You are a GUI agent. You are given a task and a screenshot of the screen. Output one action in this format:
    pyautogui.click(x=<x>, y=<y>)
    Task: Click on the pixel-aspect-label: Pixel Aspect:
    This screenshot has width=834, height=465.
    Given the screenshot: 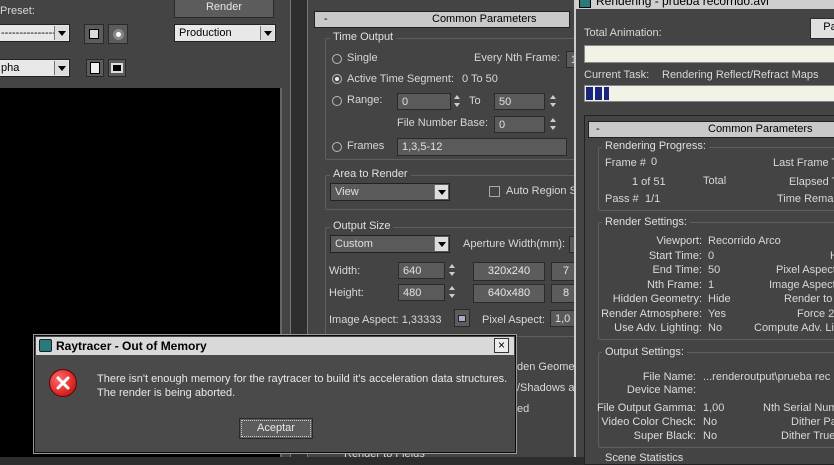 What is the action you would take?
    pyautogui.click(x=513, y=320)
    